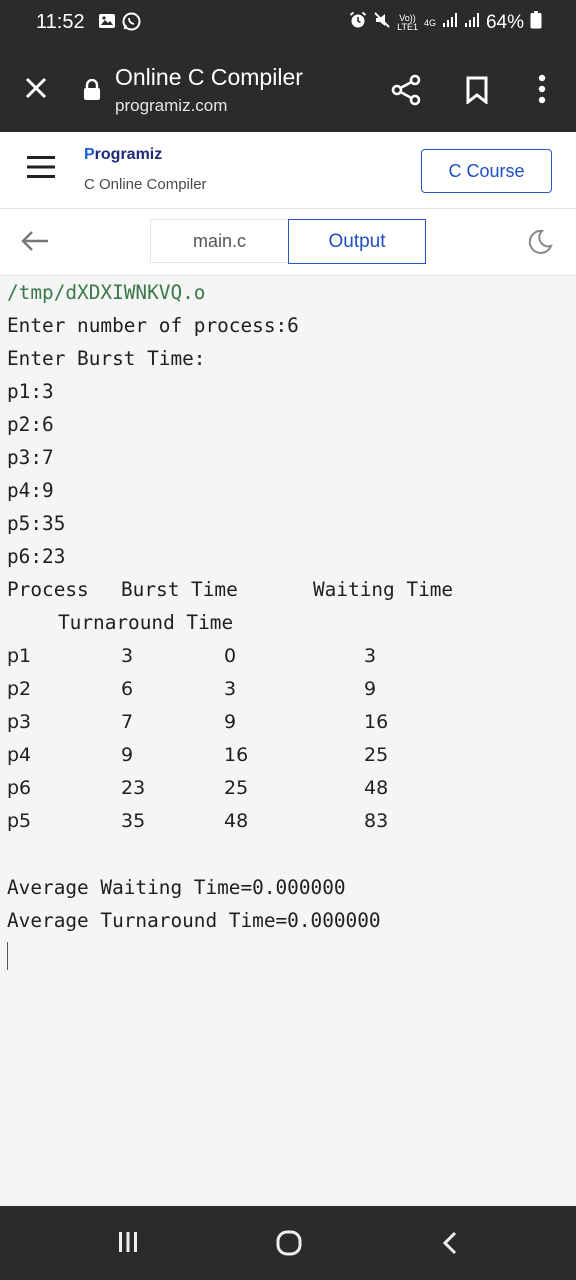 The width and height of the screenshot is (576, 1280). What do you see at coordinates (19, 656) in the screenshot?
I see `cell-process: p1` at bounding box center [19, 656].